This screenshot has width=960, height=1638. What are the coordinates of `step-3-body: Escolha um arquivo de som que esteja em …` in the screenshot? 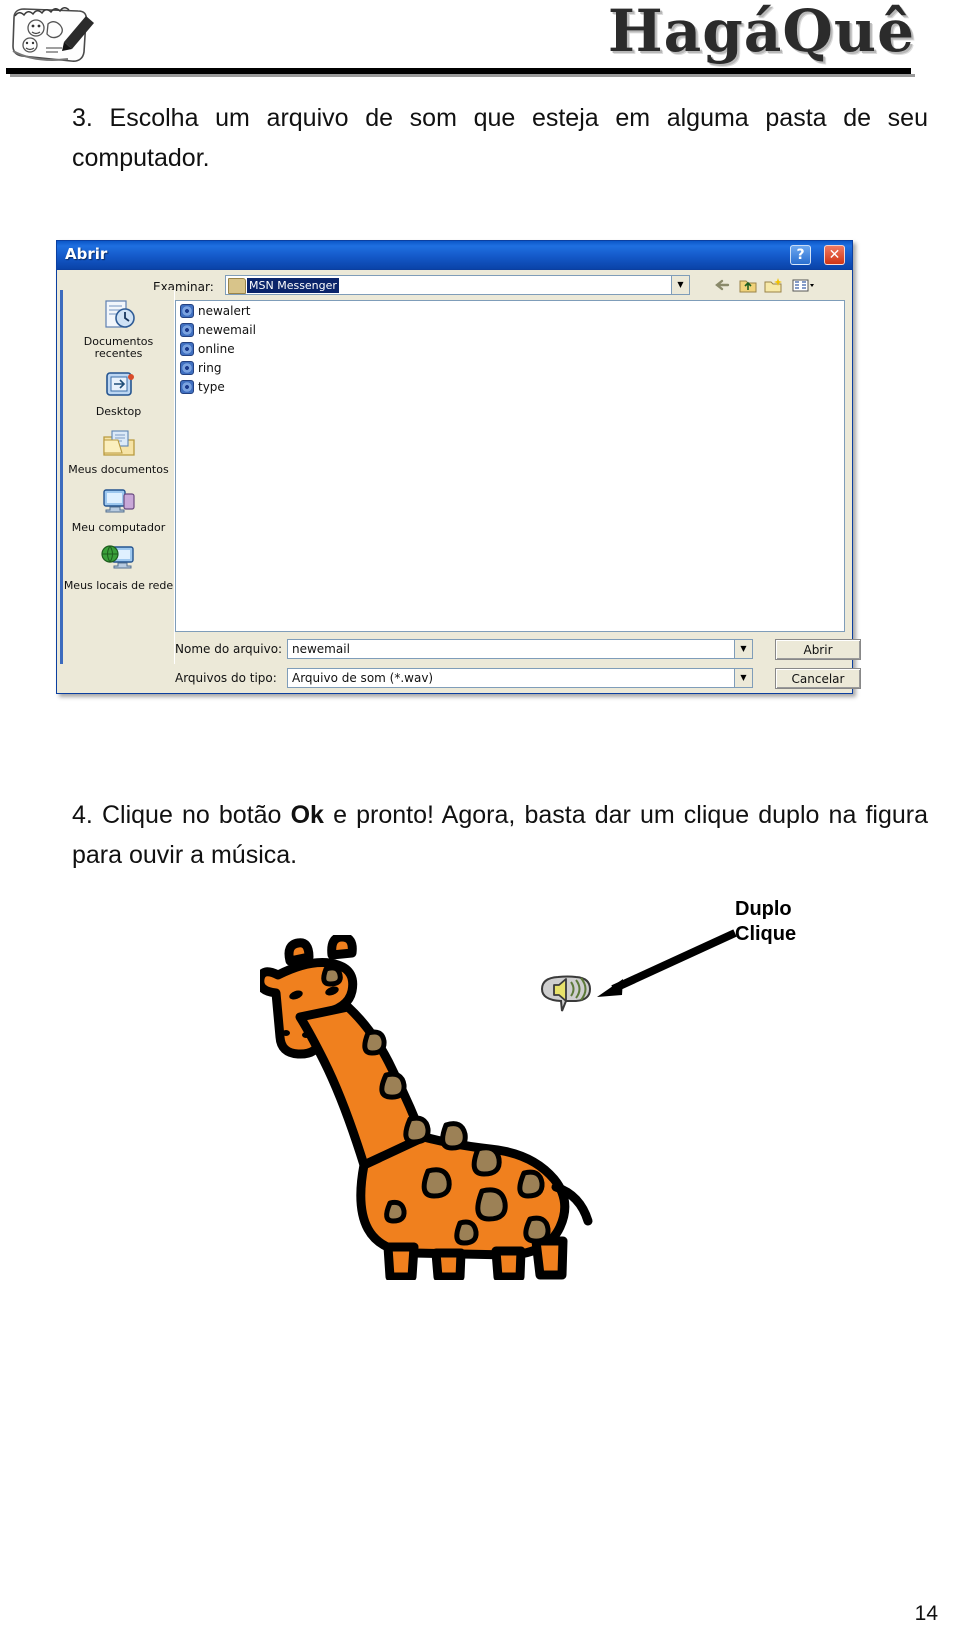 It's located at (500, 138).